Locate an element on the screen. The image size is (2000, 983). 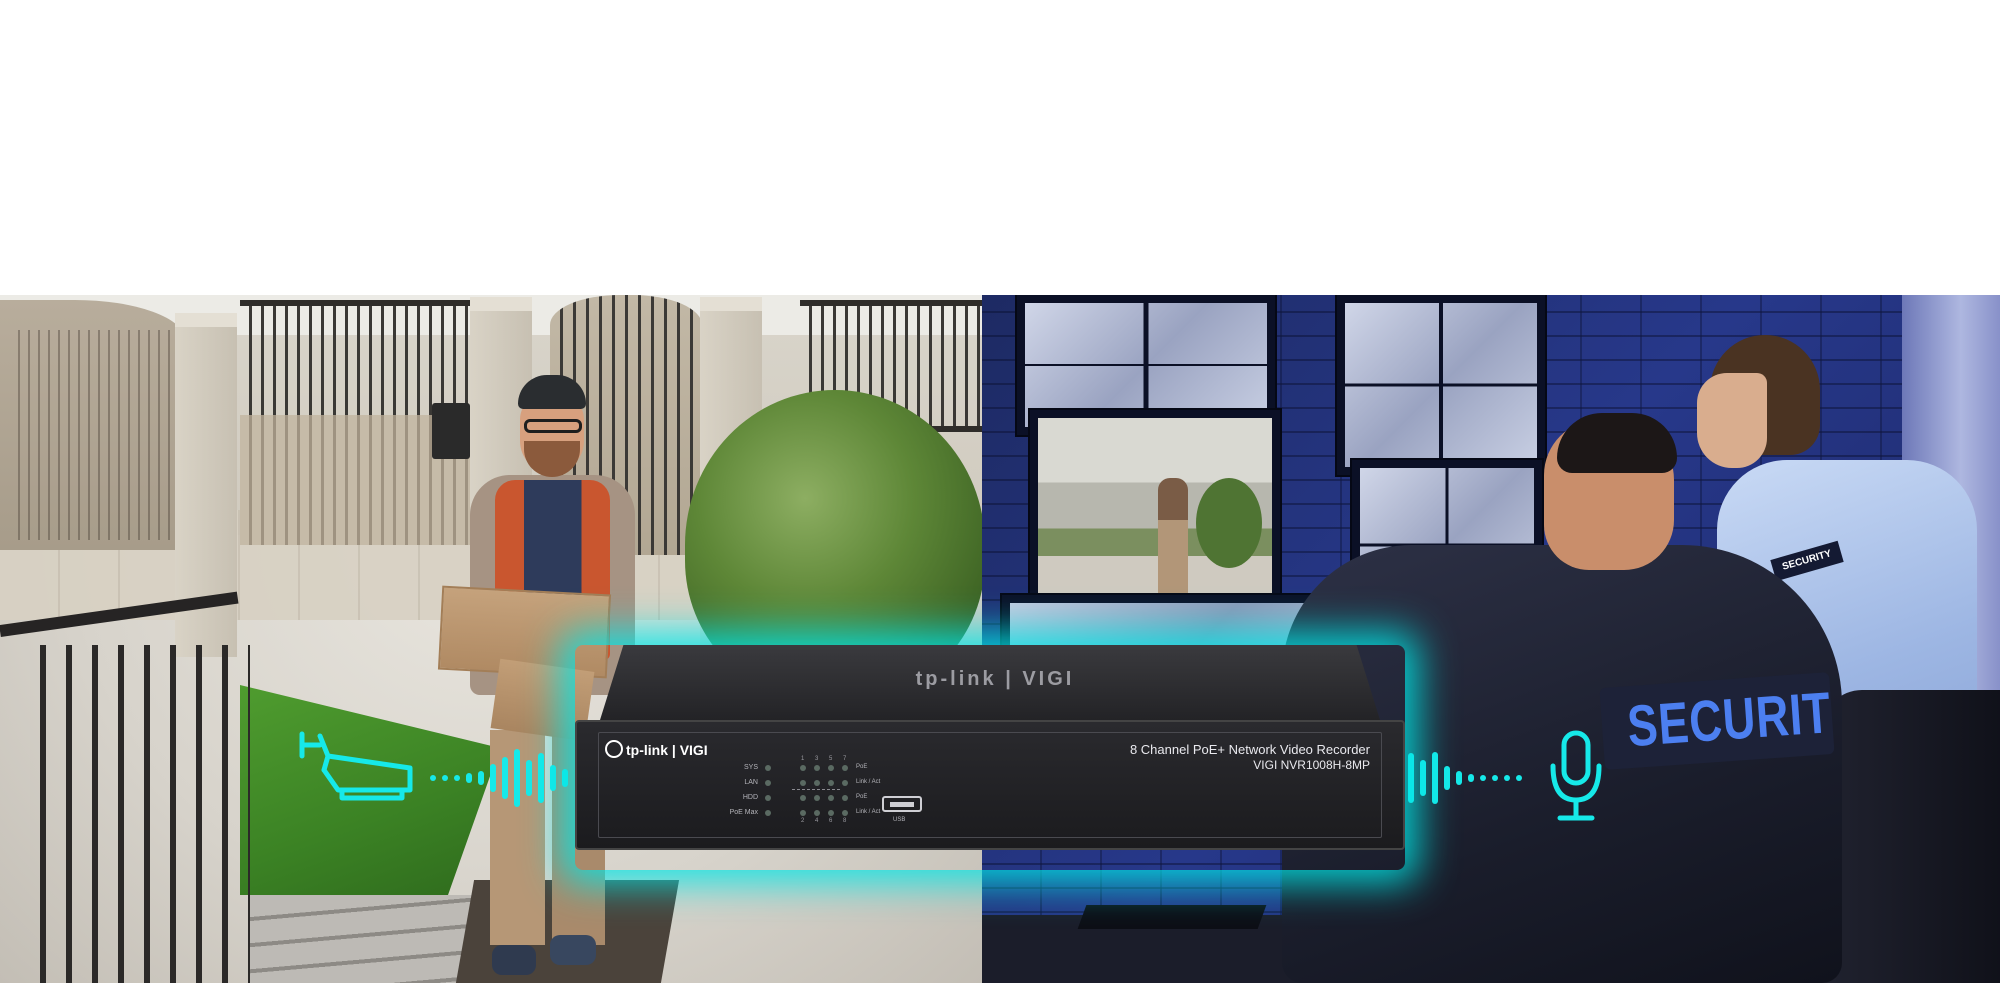
keyboard is located at coordinates (1172, 917).